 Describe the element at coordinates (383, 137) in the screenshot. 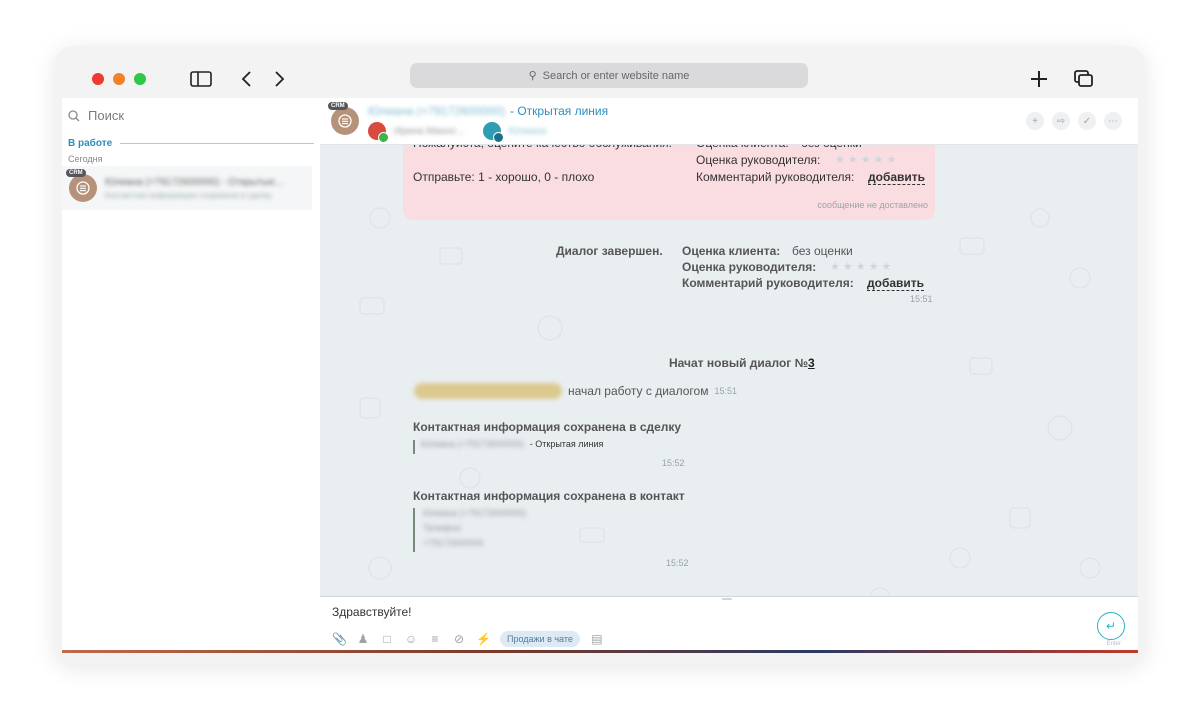

I see `online-indicator-icon` at that location.